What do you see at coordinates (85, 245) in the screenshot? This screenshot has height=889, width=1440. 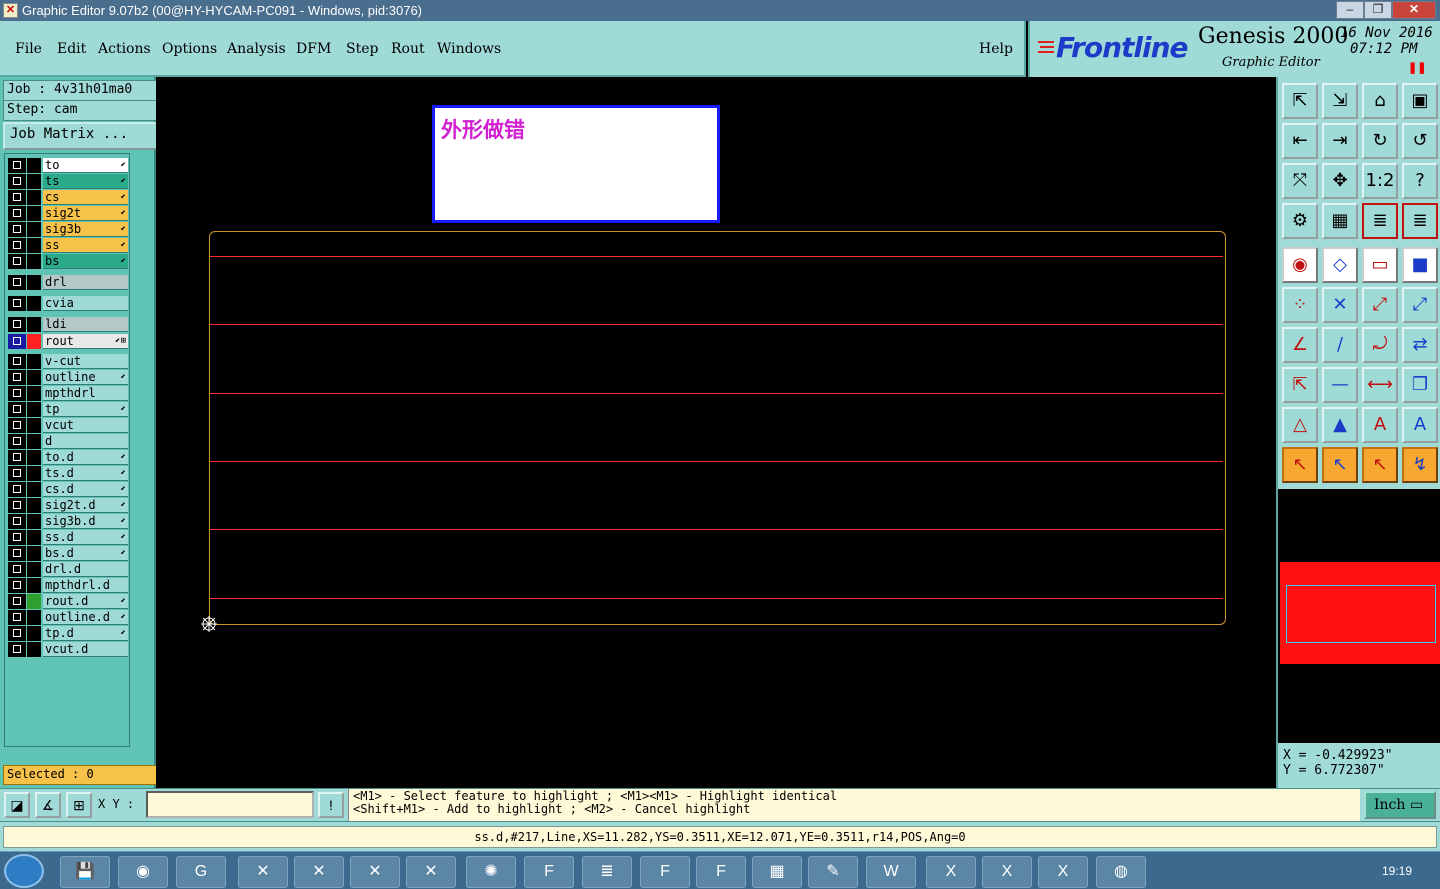 I see `layer-name: ss ⬋` at bounding box center [85, 245].